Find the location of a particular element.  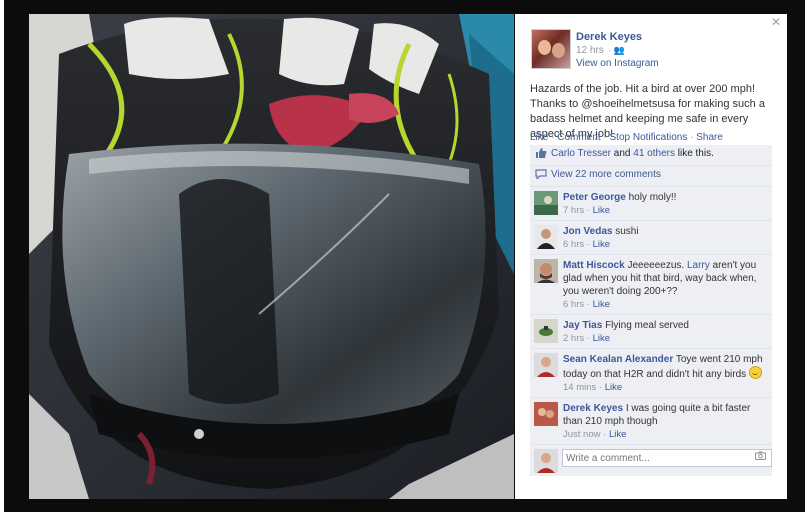

close-icon: ✕ is located at coordinates (776, 22).